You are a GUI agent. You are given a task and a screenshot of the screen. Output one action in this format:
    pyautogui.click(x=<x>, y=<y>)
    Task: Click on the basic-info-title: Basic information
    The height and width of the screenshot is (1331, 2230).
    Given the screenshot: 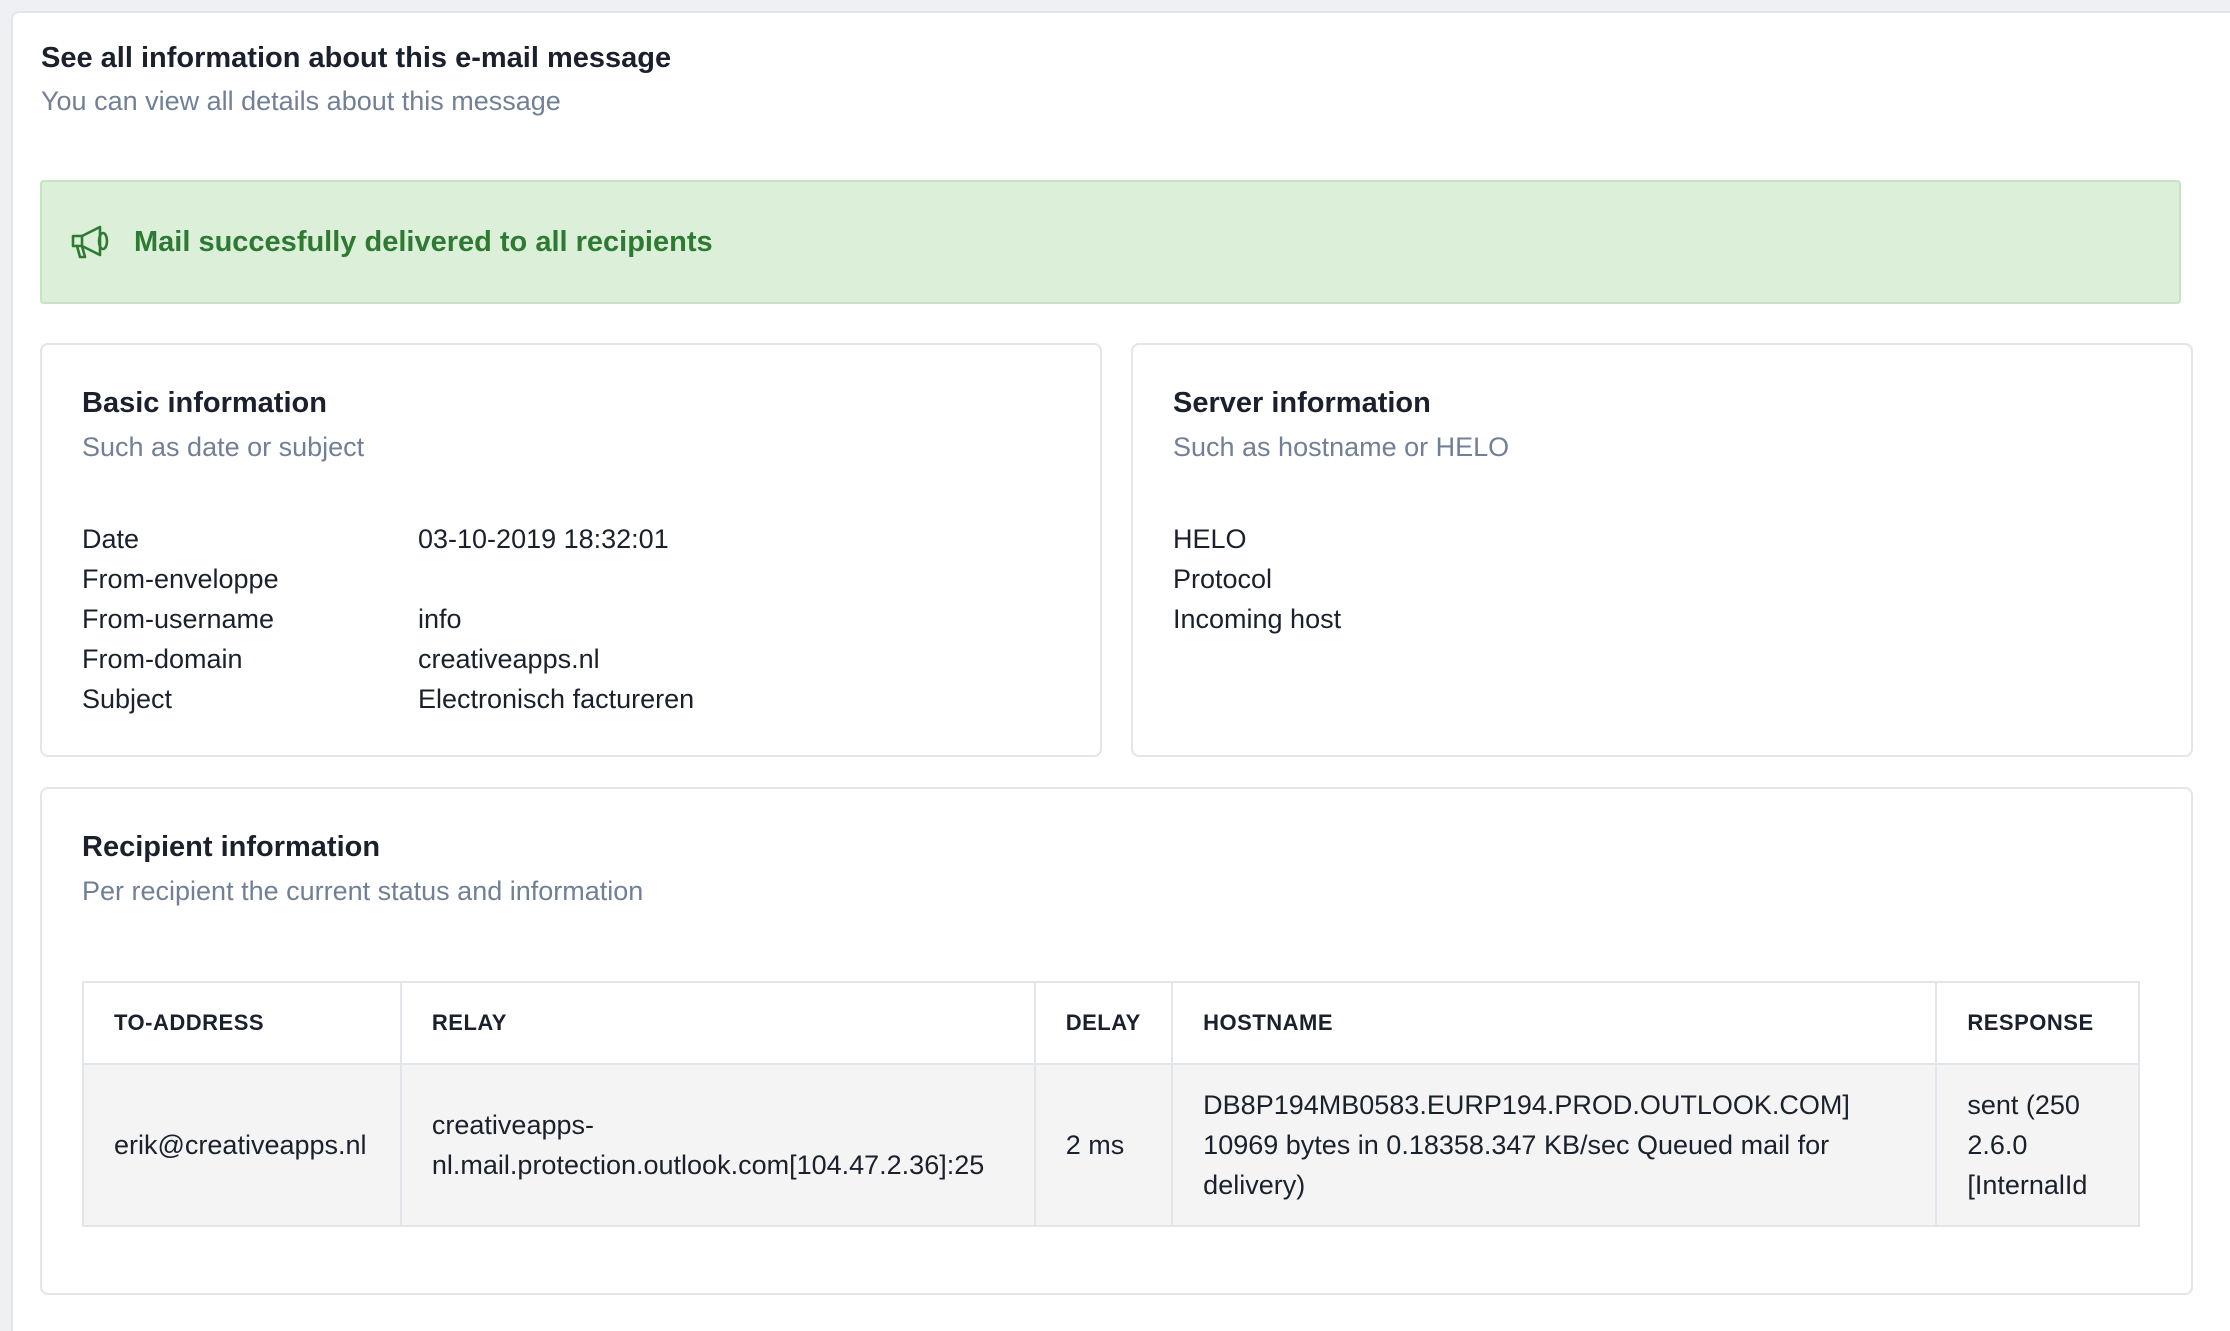 What is the action you would take?
    pyautogui.click(x=204, y=403)
    